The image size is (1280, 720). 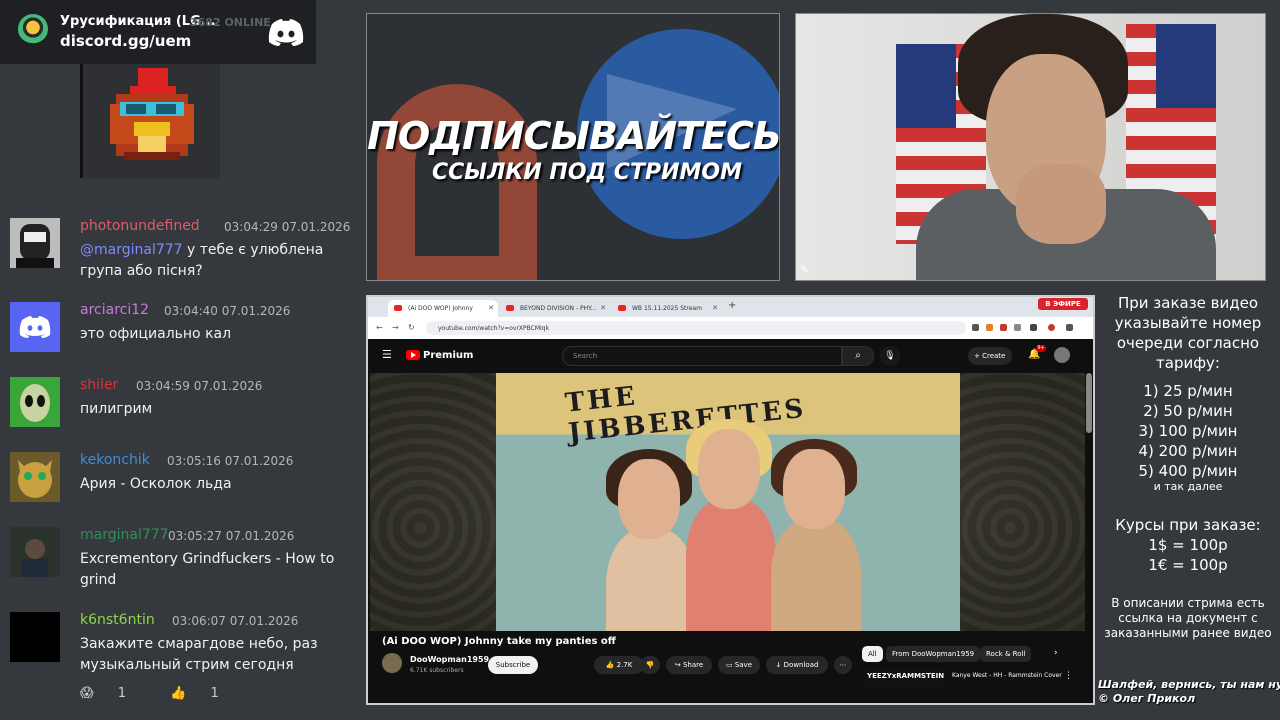 I want to click on username: marginal777, so click(x=124, y=535).